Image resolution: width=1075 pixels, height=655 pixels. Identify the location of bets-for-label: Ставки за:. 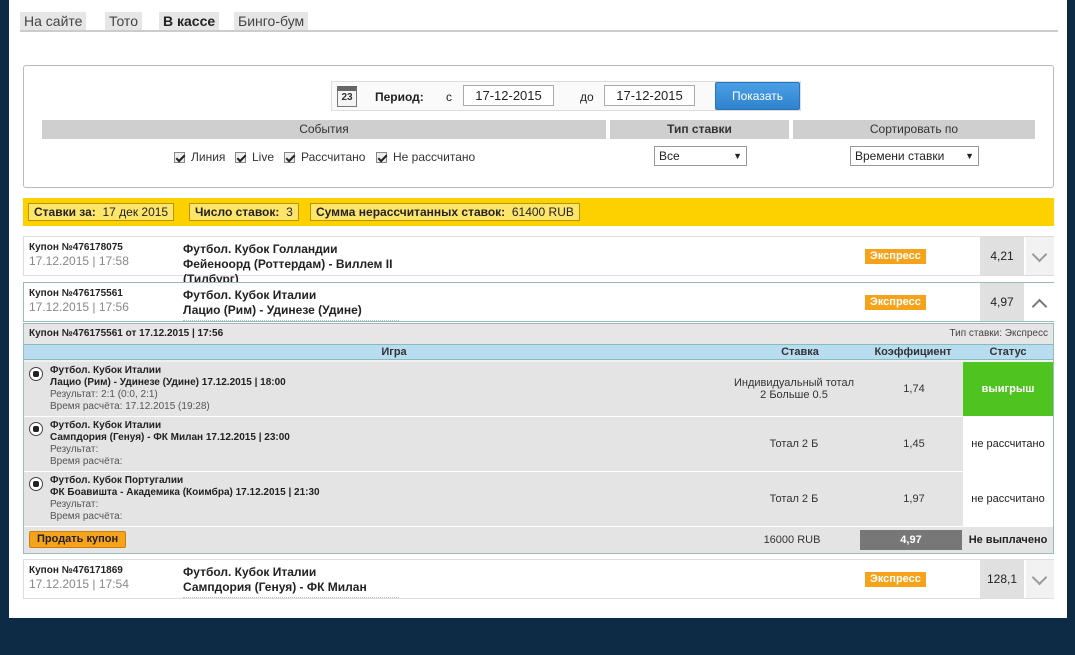
(65, 212).